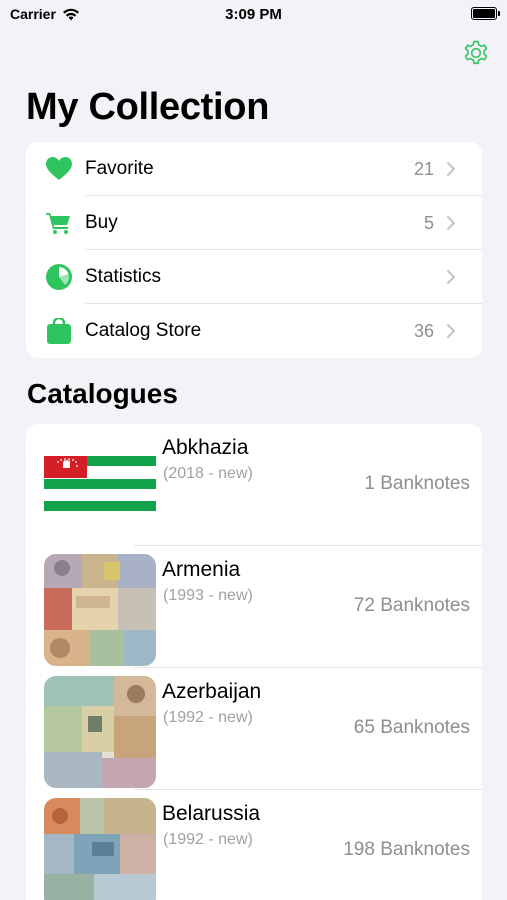  Describe the element at coordinates (201, 569) in the screenshot. I see `catalogue-name: Armenia` at that location.